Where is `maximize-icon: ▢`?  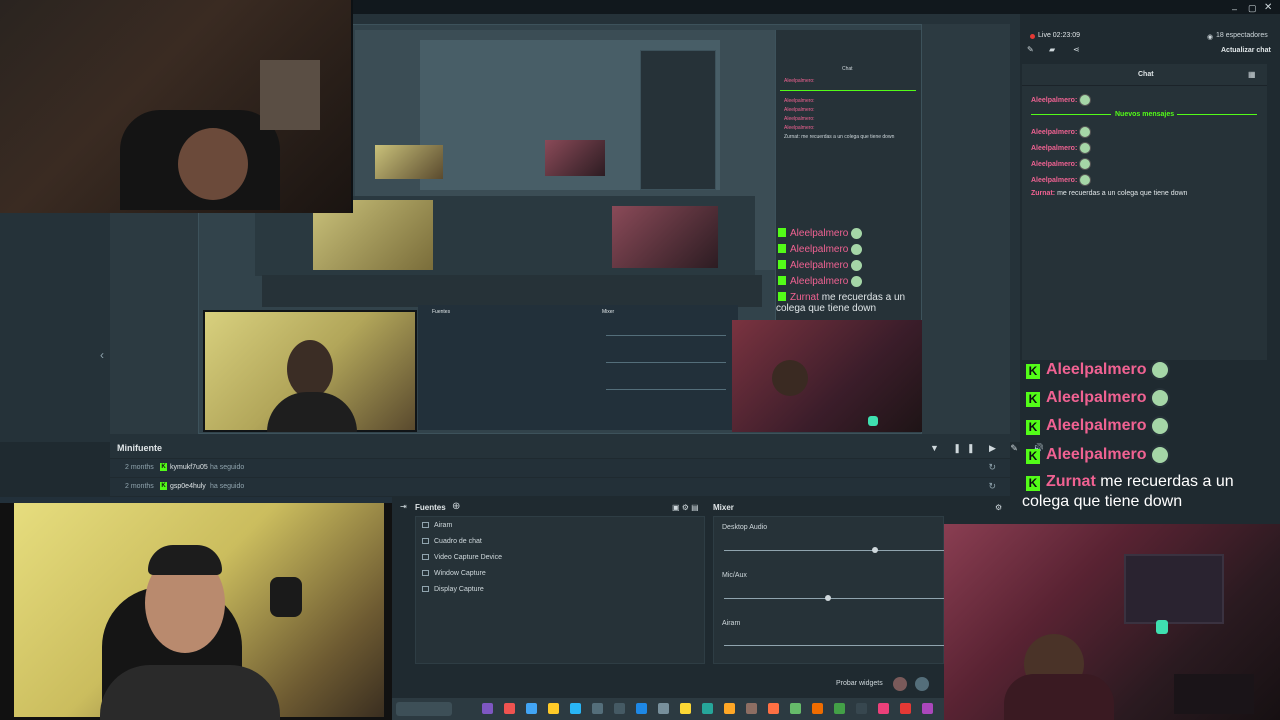
maximize-icon: ▢ is located at coordinates (1252, 8).